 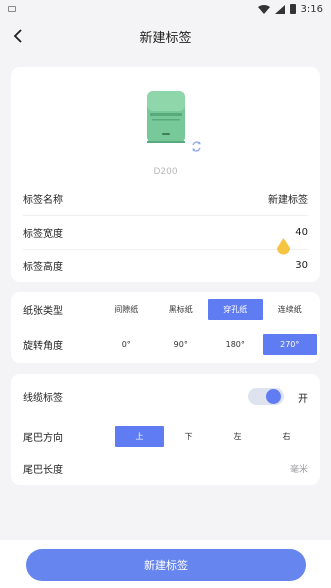 What do you see at coordinates (165, 9) in the screenshot?
I see `status-bar: 3:16` at bounding box center [165, 9].